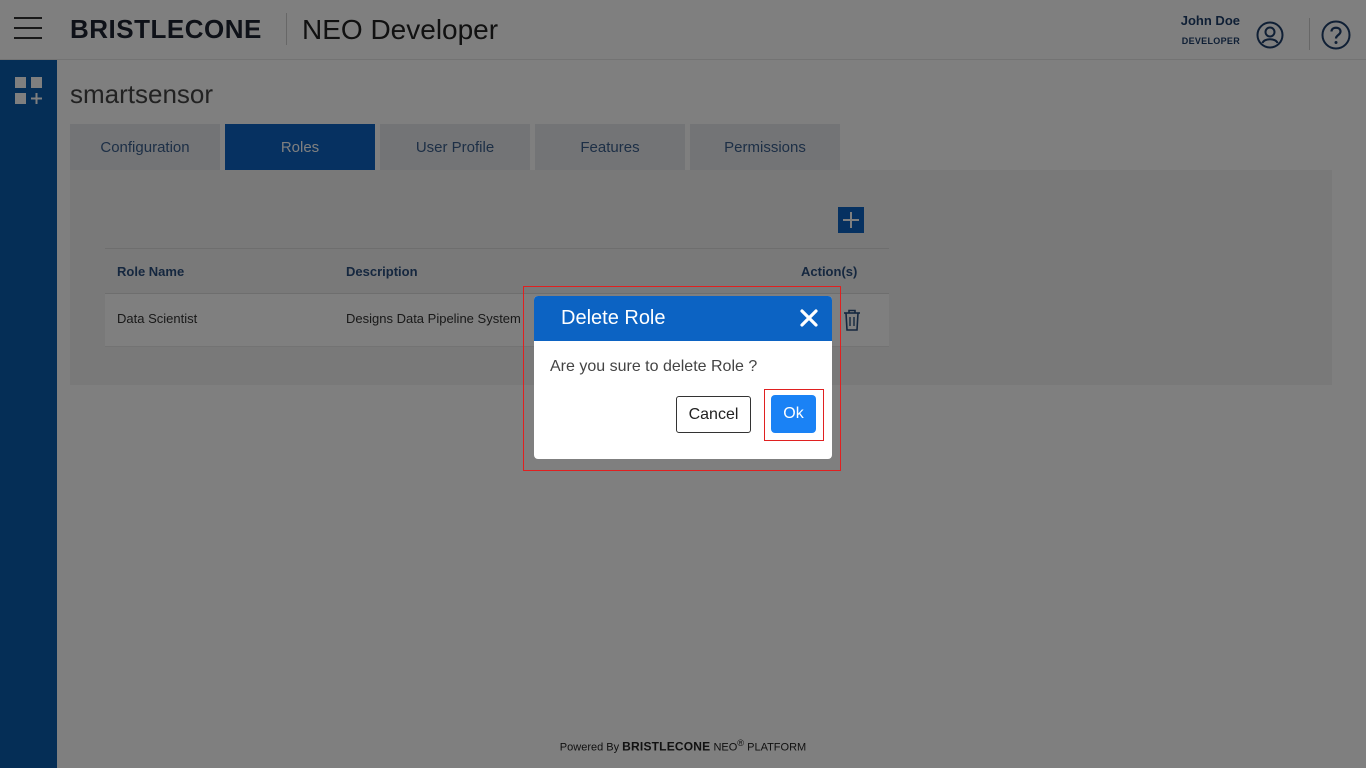 The width and height of the screenshot is (1366, 768). What do you see at coordinates (713, 414) in the screenshot?
I see `cancel-button: Cancel` at bounding box center [713, 414].